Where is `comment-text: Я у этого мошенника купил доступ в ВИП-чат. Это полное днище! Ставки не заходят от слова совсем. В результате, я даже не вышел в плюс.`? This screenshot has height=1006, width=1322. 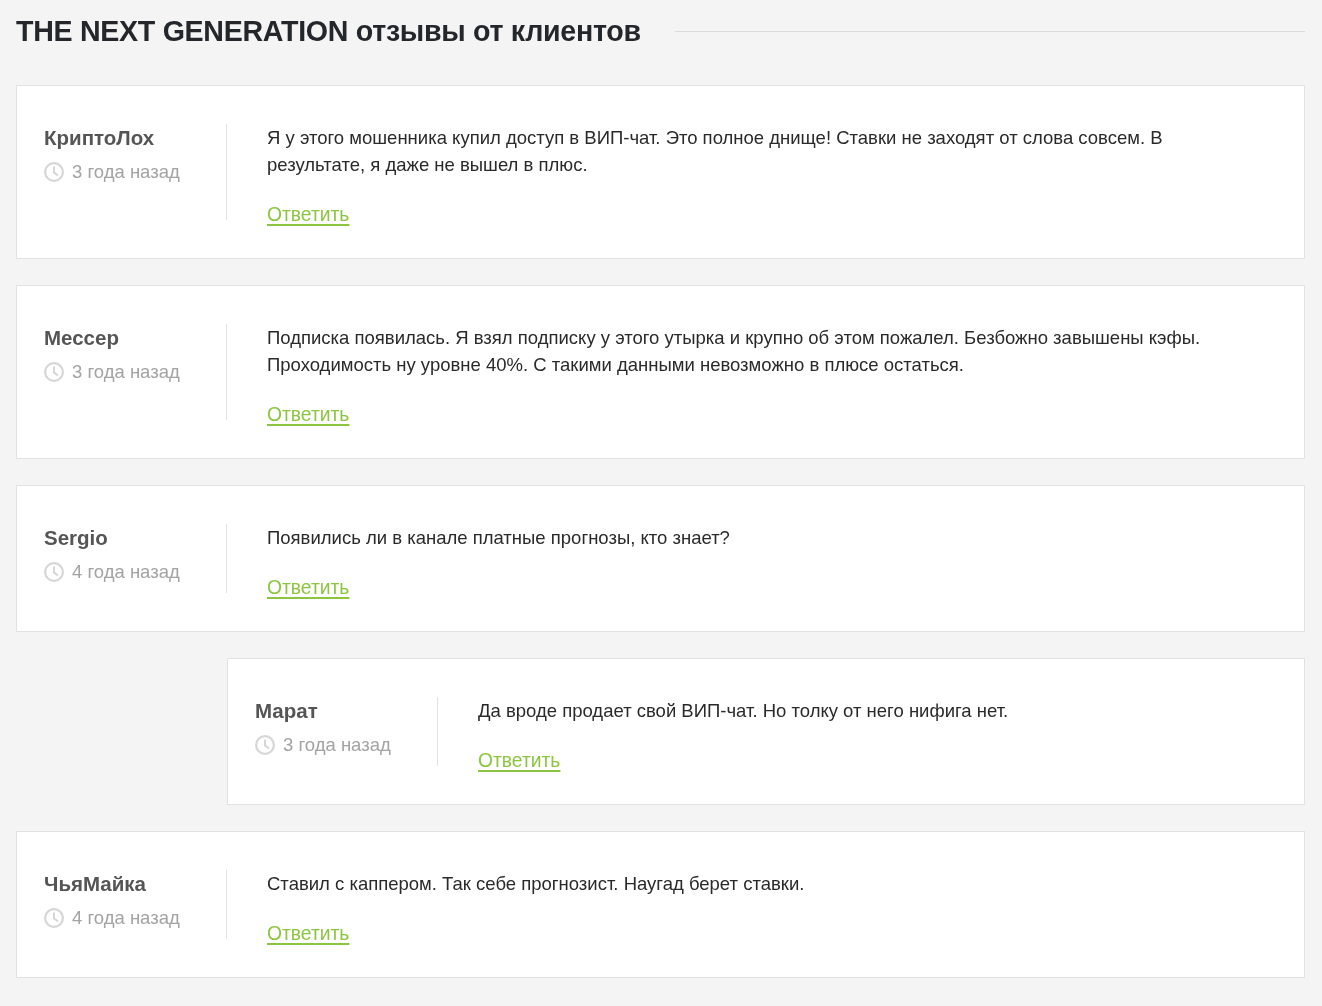 comment-text: Я у этого мошенника купил доступ в ВИП-чат. Это полное днище! Ставки не заходят от слова совсем. В результате, я даже не вышел в плюс. is located at coordinates (715, 151).